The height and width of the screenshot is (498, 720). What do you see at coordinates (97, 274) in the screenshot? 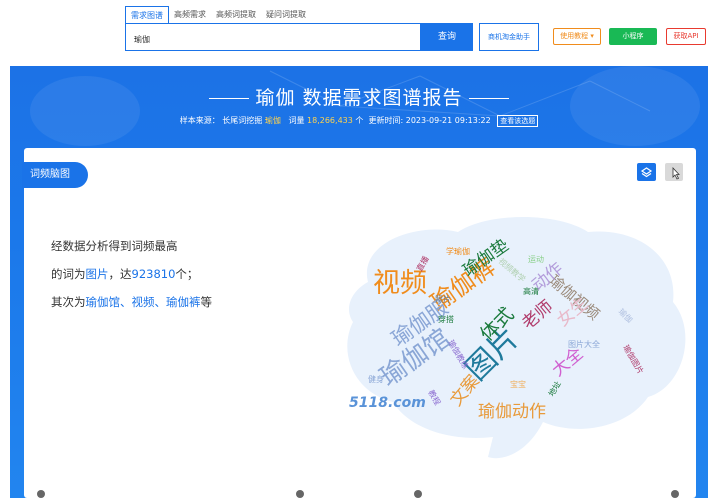
I see `summary-top-word: 图片` at bounding box center [97, 274].